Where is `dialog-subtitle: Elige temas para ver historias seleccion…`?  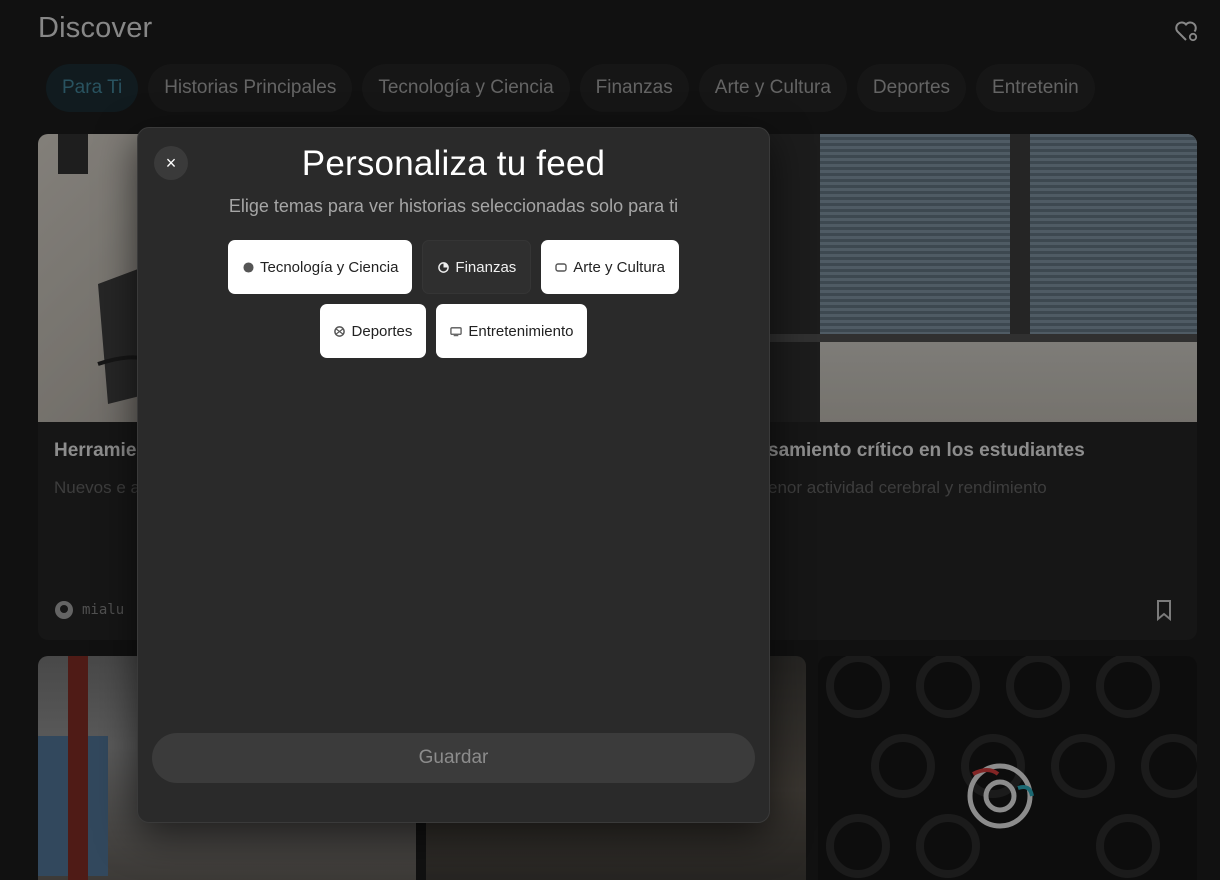 dialog-subtitle: Elige temas para ver historias seleccion… is located at coordinates (453, 206).